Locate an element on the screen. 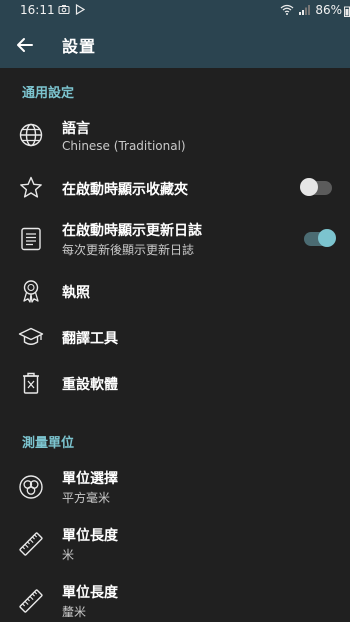  signal-icon is located at coordinates (304, 11).